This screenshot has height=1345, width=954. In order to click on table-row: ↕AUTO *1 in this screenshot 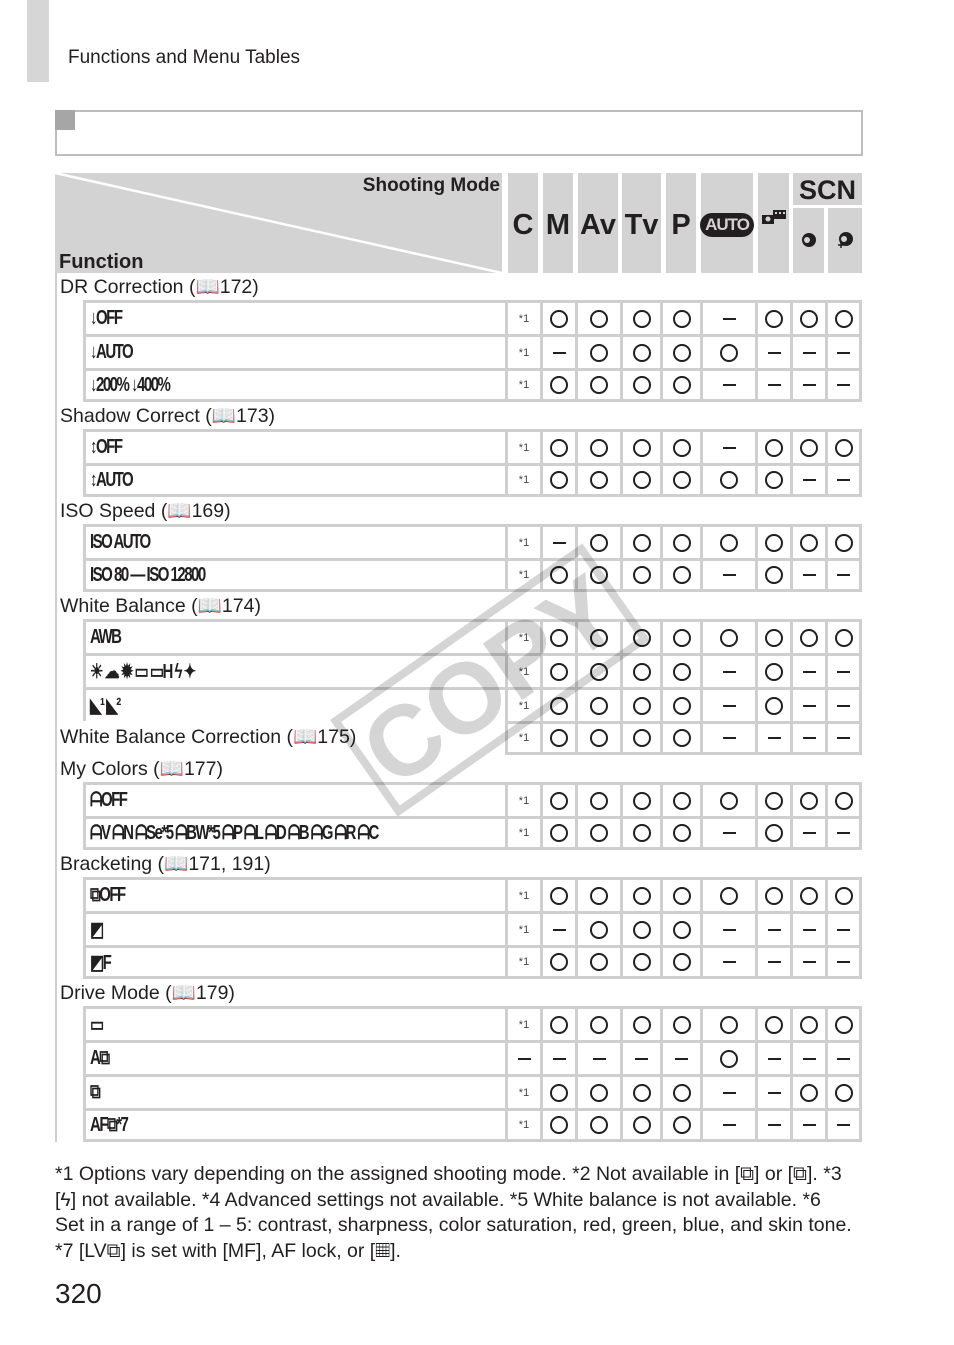, I will do `click(458, 480)`.